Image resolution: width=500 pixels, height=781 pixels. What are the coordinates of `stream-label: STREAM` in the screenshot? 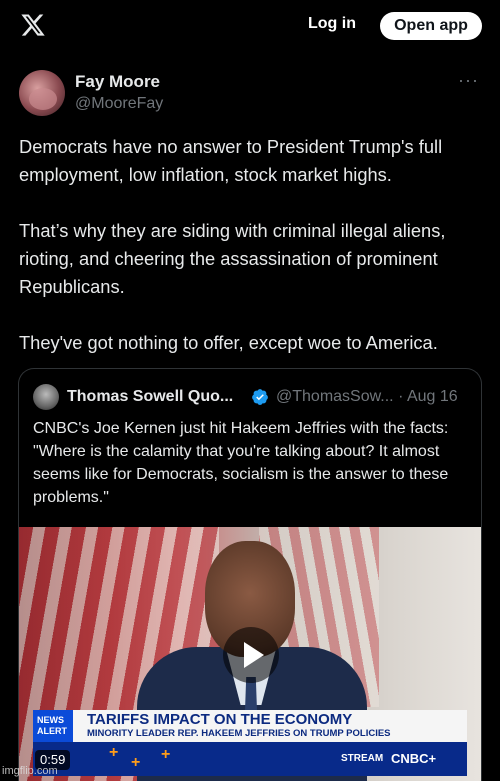 It's located at (362, 758).